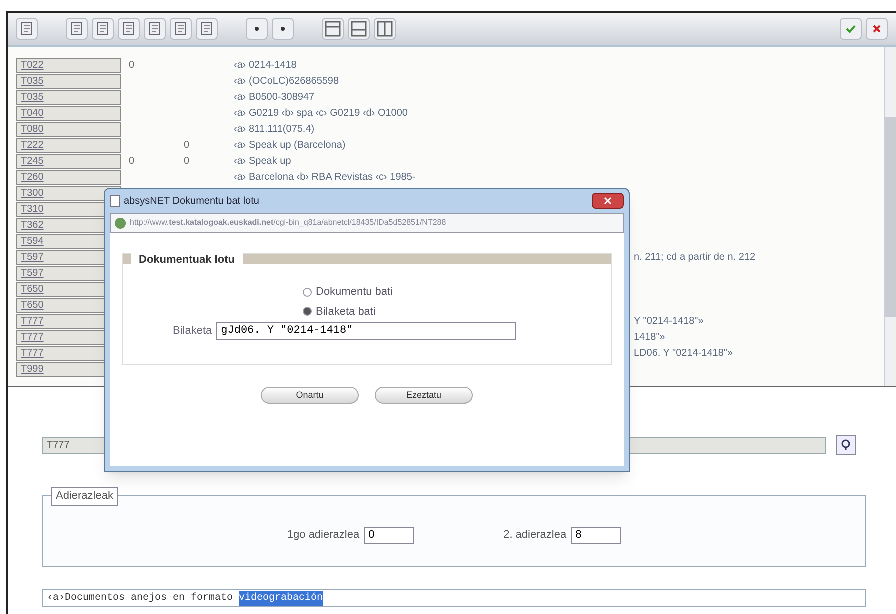  Describe the element at coordinates (457, 292) in the screenshot. I see `radio-option: Dokumentu bati` at that location.